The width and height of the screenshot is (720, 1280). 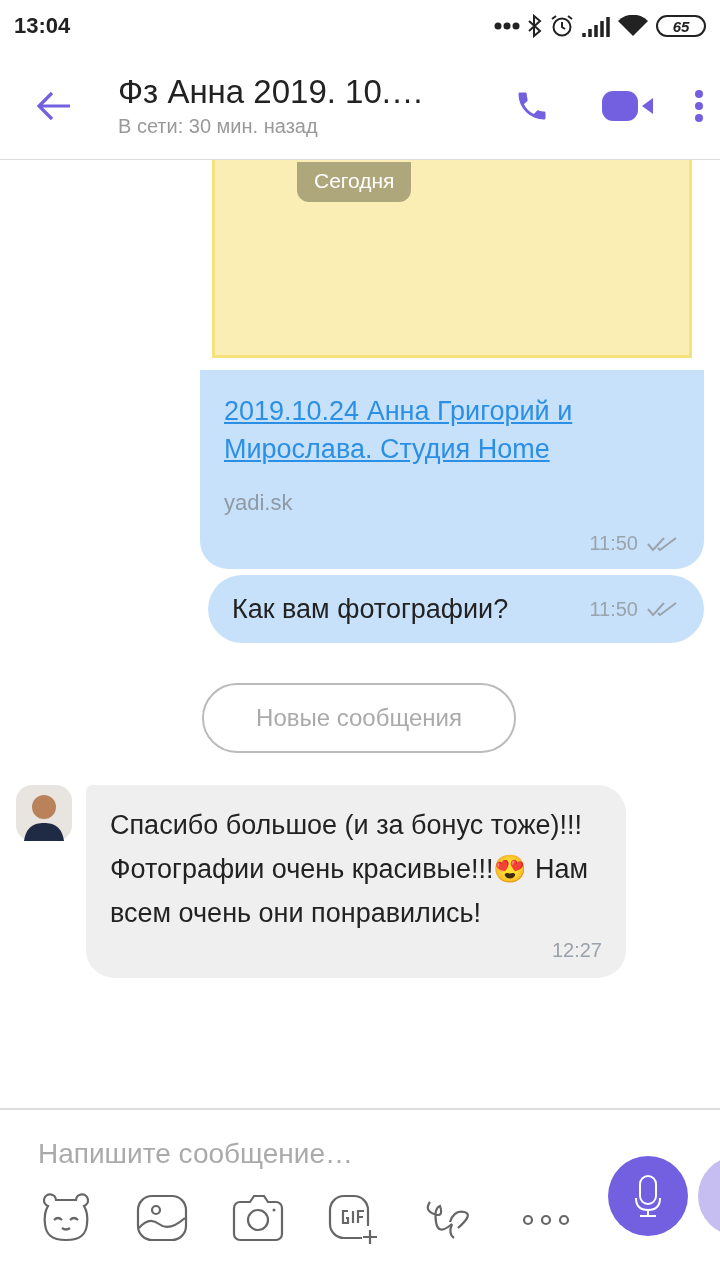 I want to click on signal-icon, so click(x=596, y=26).